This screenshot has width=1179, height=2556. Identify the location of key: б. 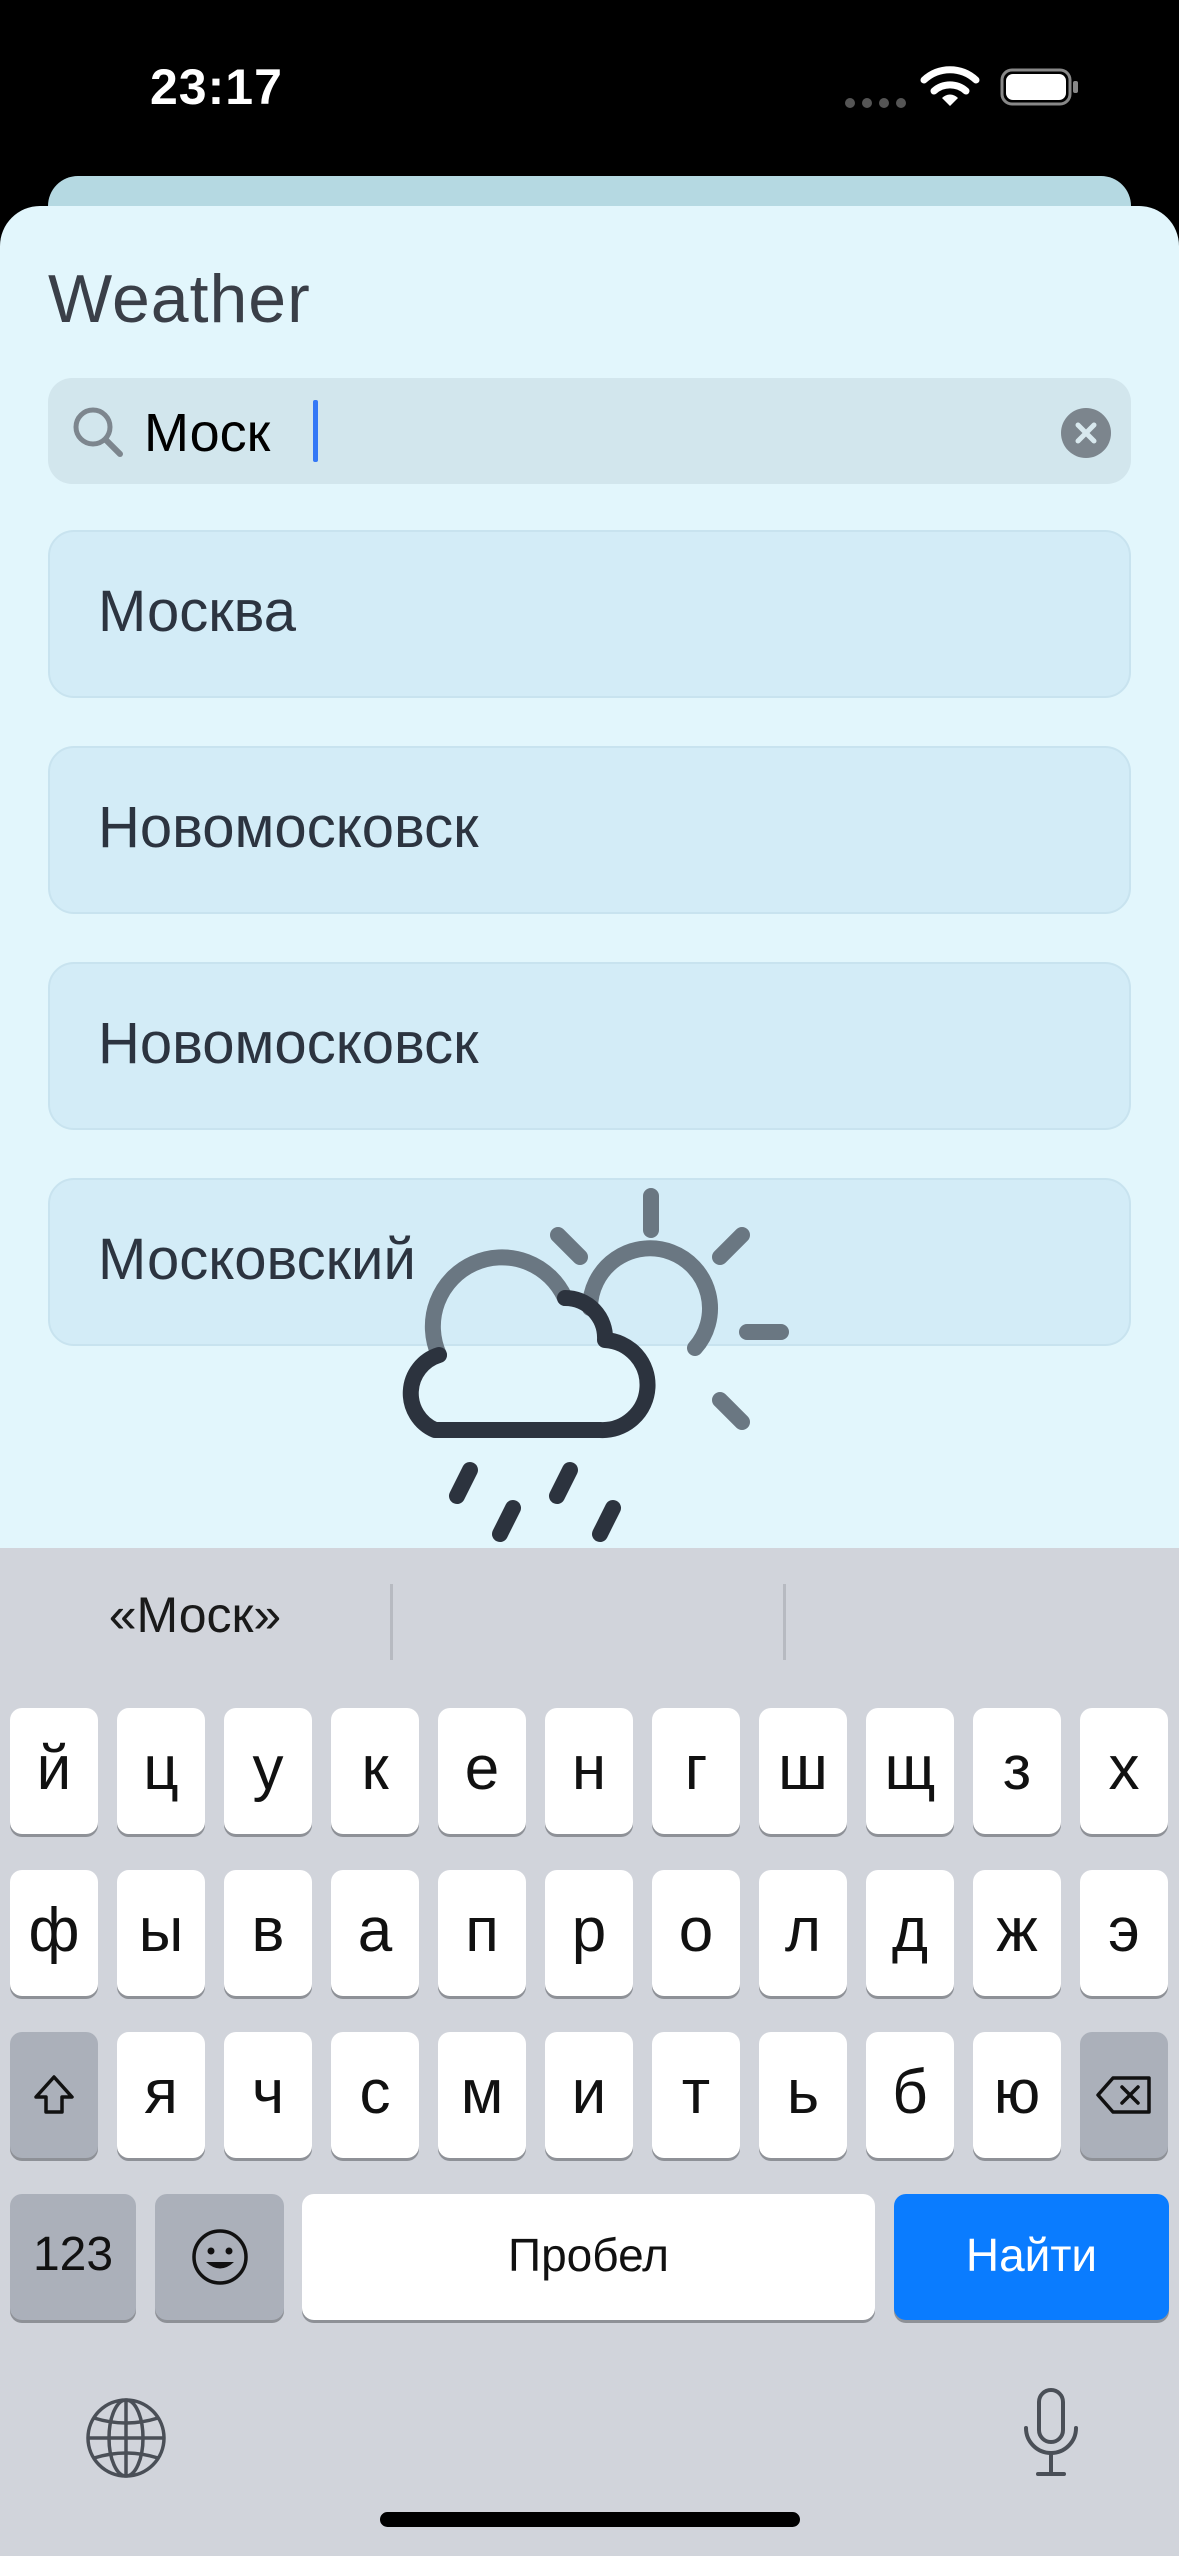
(910, 2095).